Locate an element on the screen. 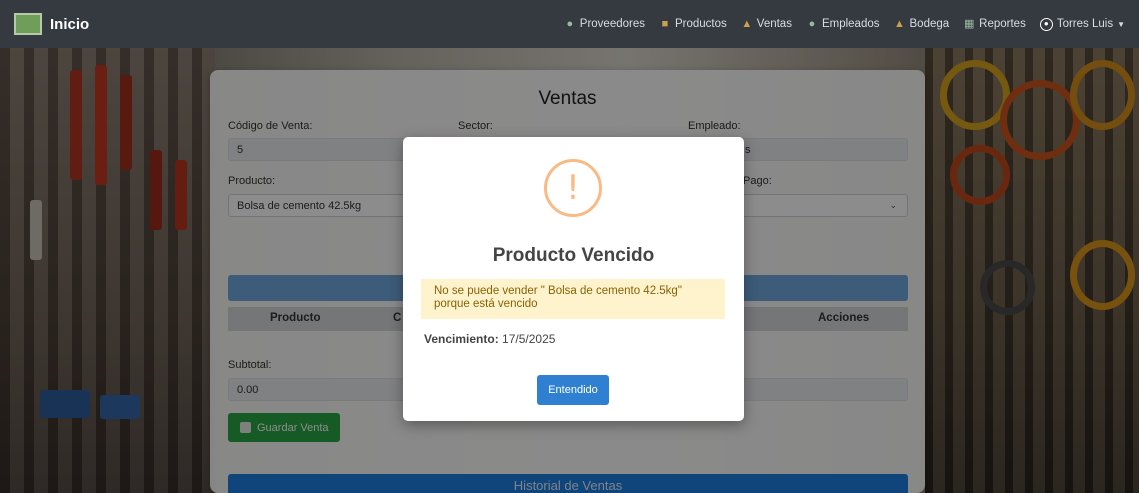  nav-item-proveedores: ● Proveedores is located at coordinates (604, 24).